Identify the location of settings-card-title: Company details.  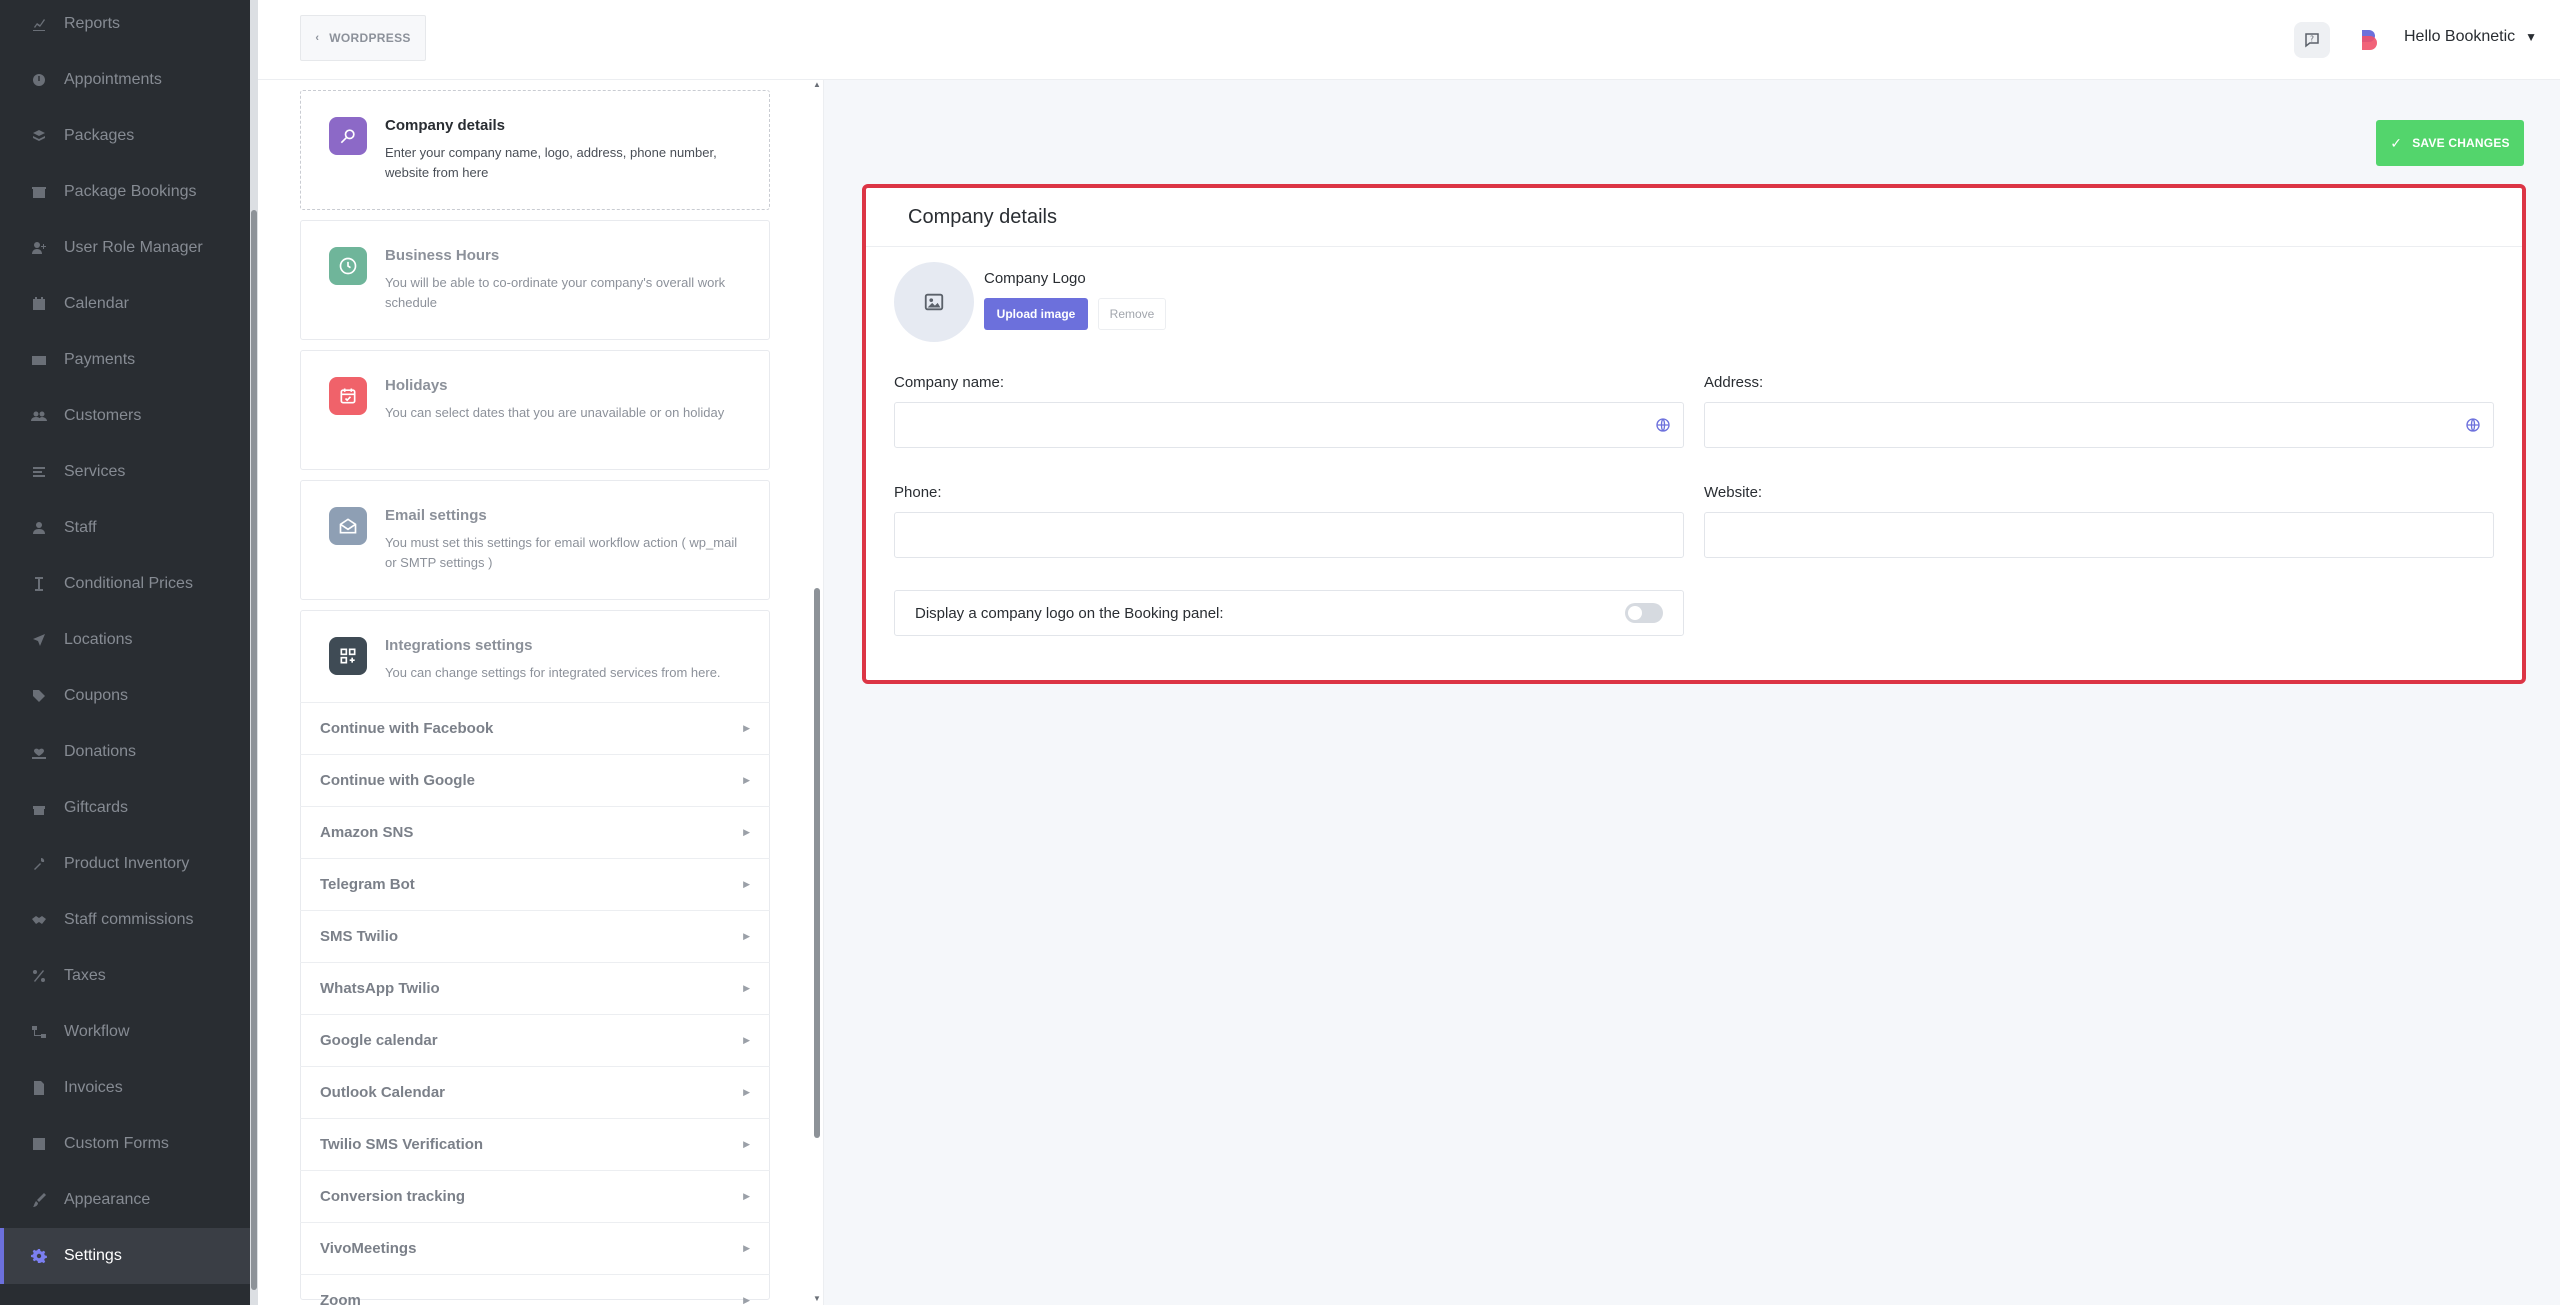
(445, 125).